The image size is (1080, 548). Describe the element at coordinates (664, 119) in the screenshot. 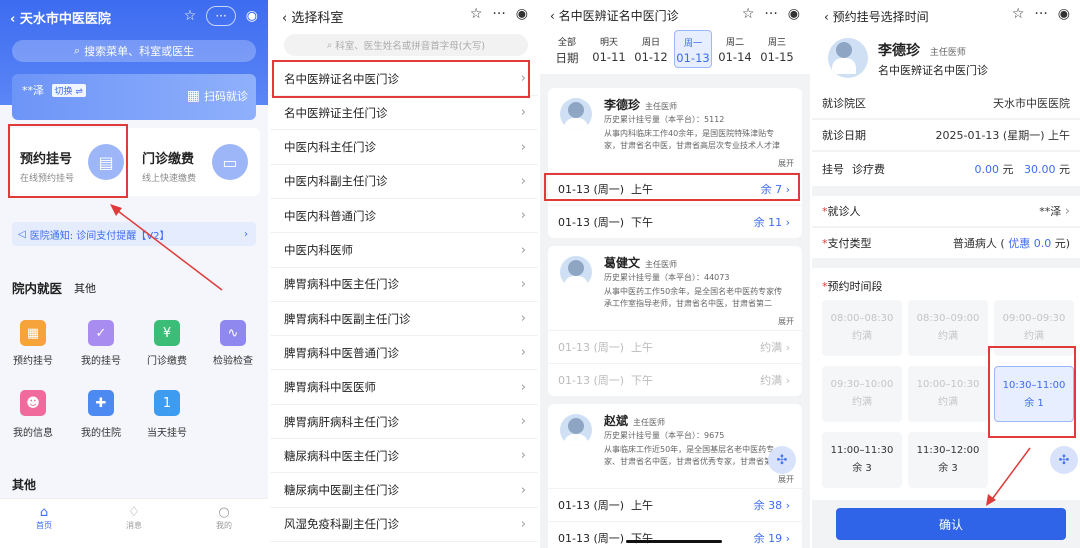

I see `registration-count: 历史累计挂号量（本平台）：5112` at that location.